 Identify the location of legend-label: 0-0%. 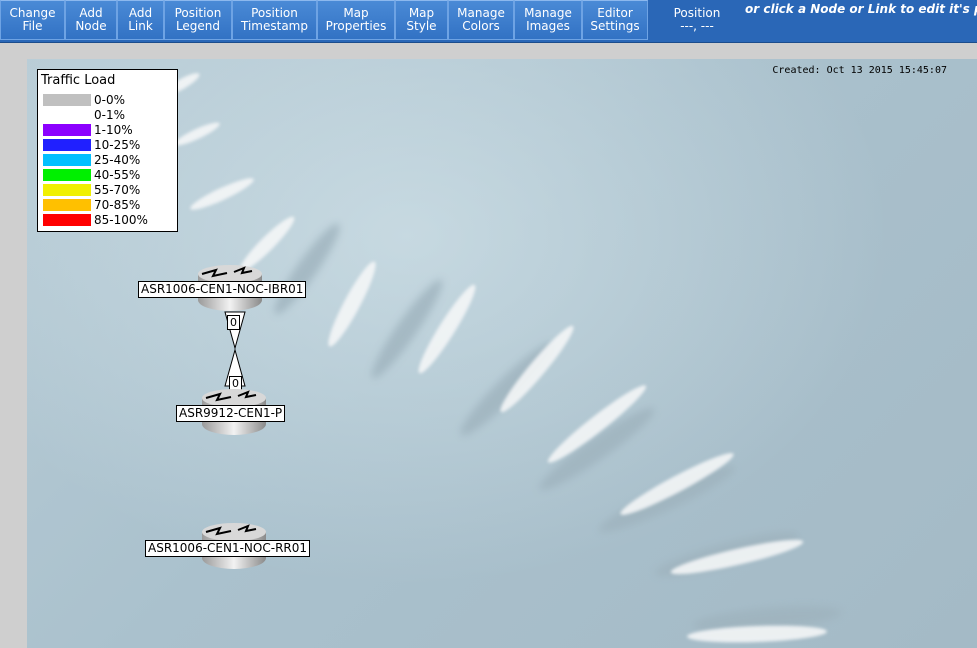
(110, 100).